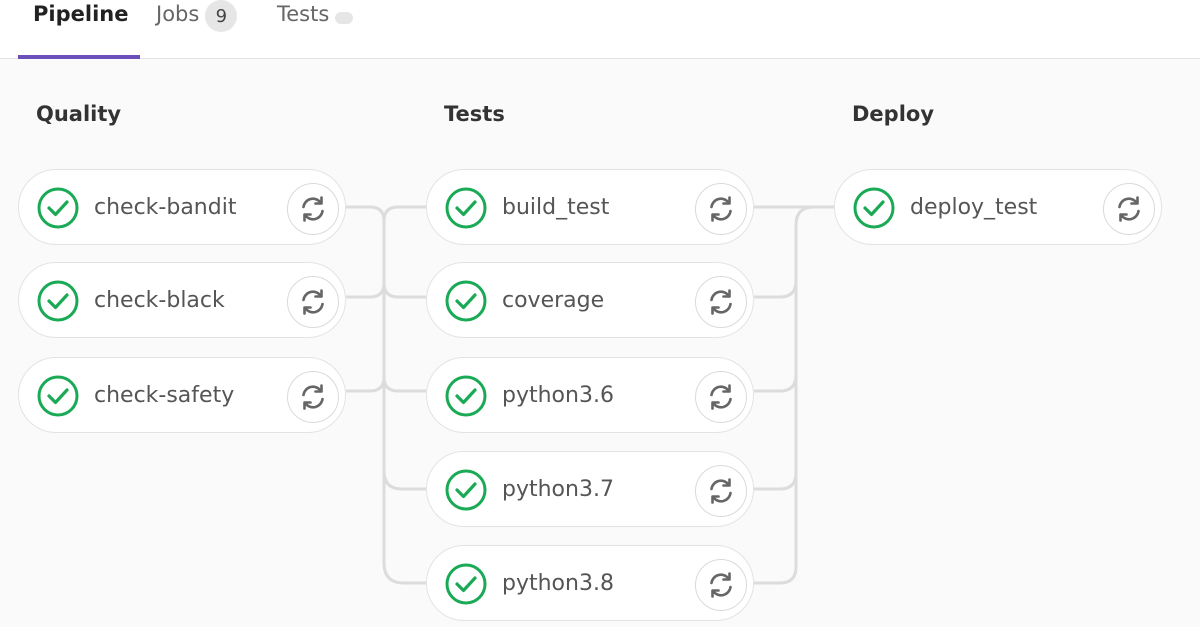  Describe the element at coordinates (553, 300) in the screenshot. I see `job-name: coverage` at that location.